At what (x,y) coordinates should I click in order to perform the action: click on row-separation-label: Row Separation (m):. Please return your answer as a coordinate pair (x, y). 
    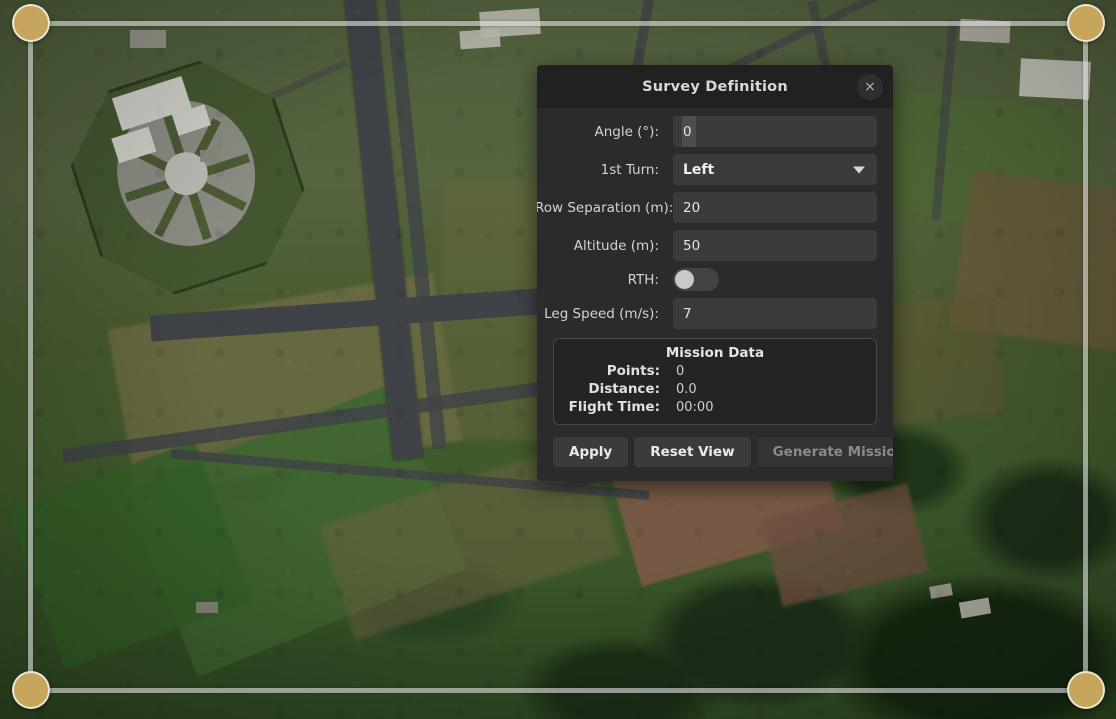
    Looking at the image, I should click on (605, 207).